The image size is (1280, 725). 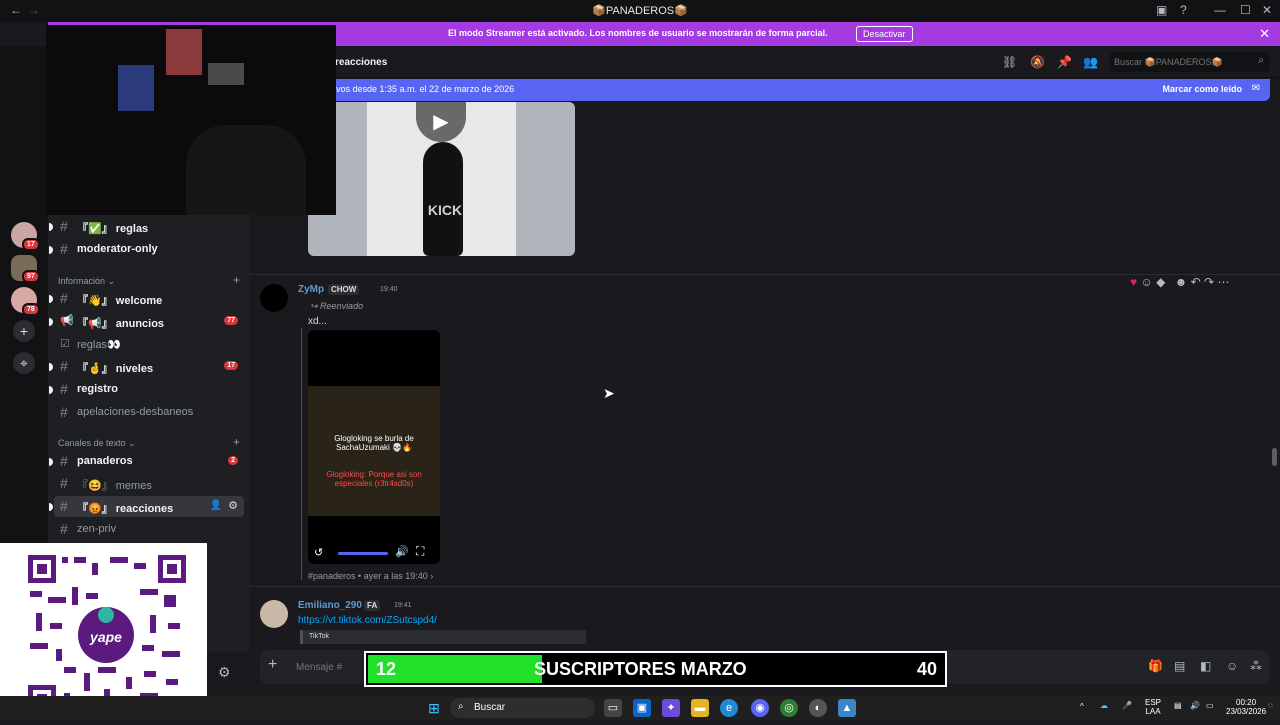 I want to click on store-icon: ▣, so click(x=642, y=708).